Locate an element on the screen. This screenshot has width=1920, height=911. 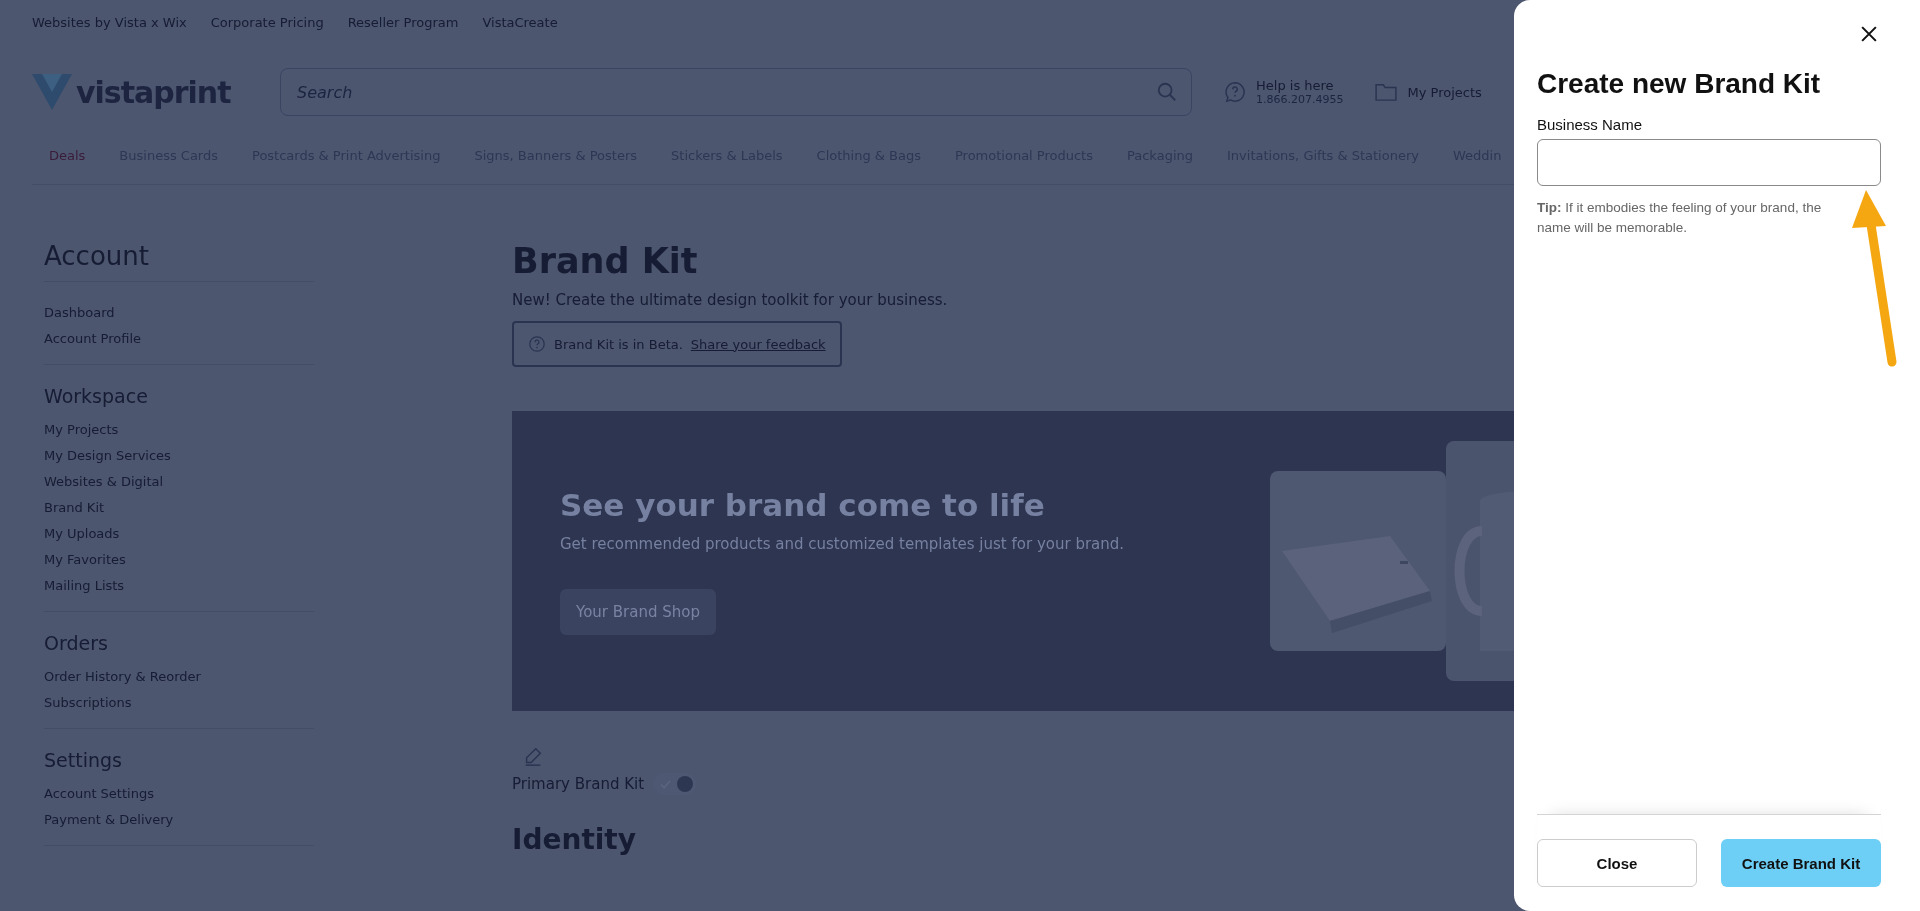
top-link: Reseller Program is located at coordinates (403, 22).